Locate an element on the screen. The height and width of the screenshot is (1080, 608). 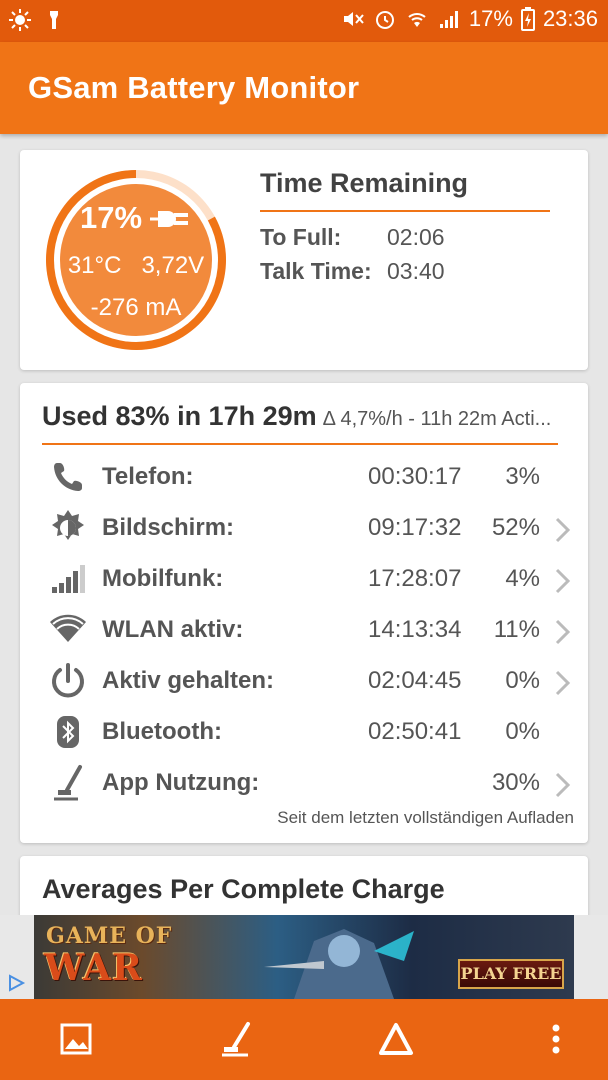
usage-row-mobilfunk: Mobilfunk: 17:28:07 4% is located at coordinates (304, 580).